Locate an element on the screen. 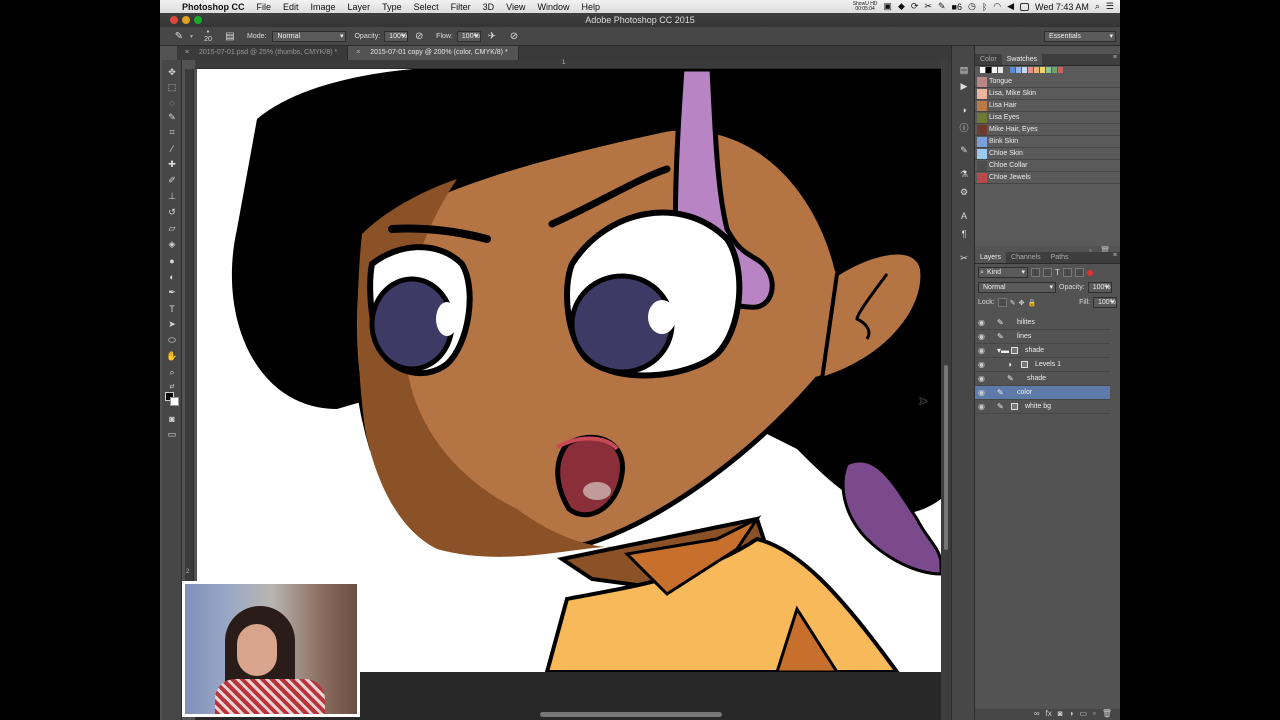 Image resolution: width=1280 pixels, height=720 pixels. layer-row: ◉ ▾▬ shade is located at coordinates (1042, 351).